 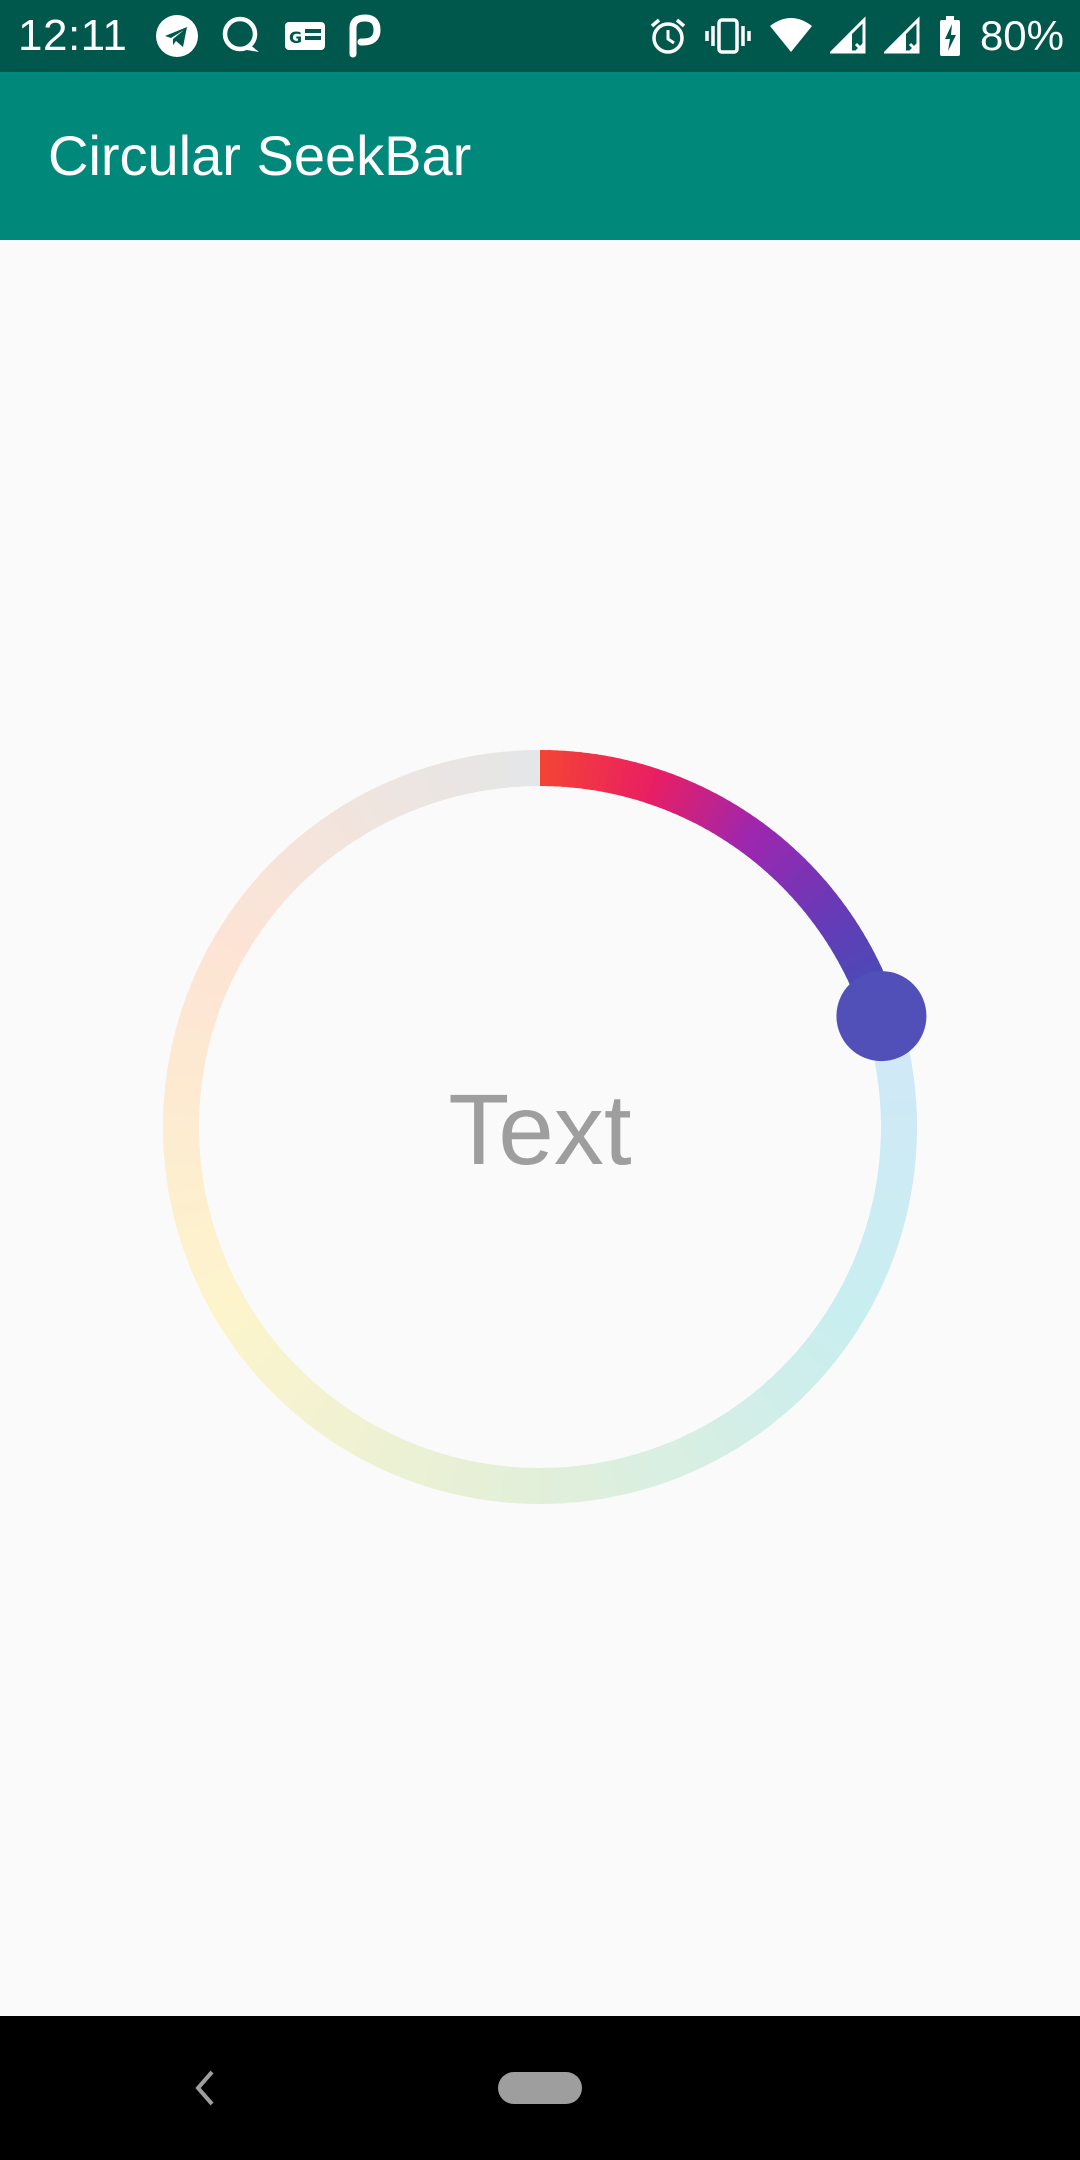 What do you see at coordinates (540, 1130) in the screenshot?
I see `seekbar-center-text: Text` at bounding box center [540, 1130].